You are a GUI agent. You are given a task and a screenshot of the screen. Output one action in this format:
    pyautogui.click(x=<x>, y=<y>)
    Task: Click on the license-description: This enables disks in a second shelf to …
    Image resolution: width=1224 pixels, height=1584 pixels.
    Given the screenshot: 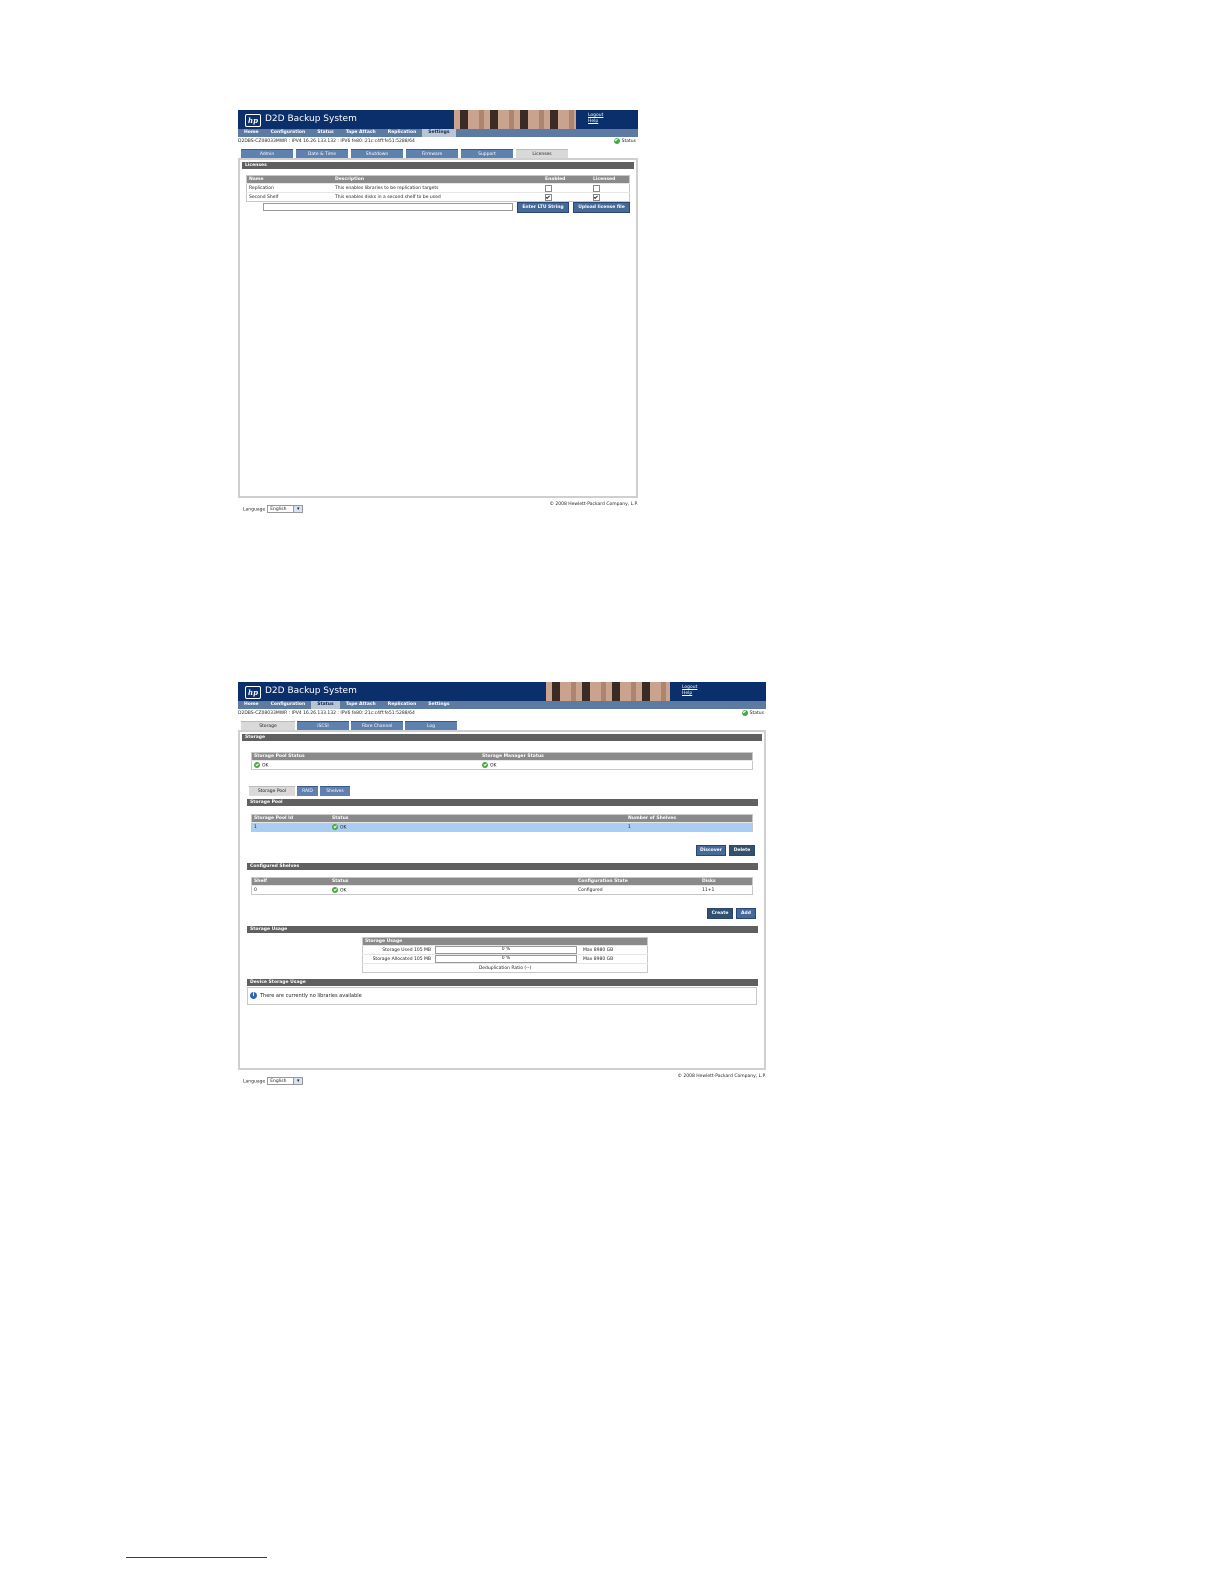 What is the action you would take?
    pyautogui.click(x=438, y=197)
    